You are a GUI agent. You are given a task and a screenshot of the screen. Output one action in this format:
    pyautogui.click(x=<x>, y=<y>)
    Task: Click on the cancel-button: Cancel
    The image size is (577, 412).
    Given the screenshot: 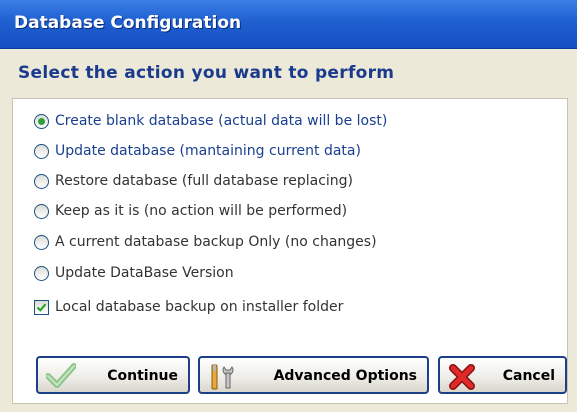 What is the action you would take?
    pyautogui.click(x=502, y=375)
    